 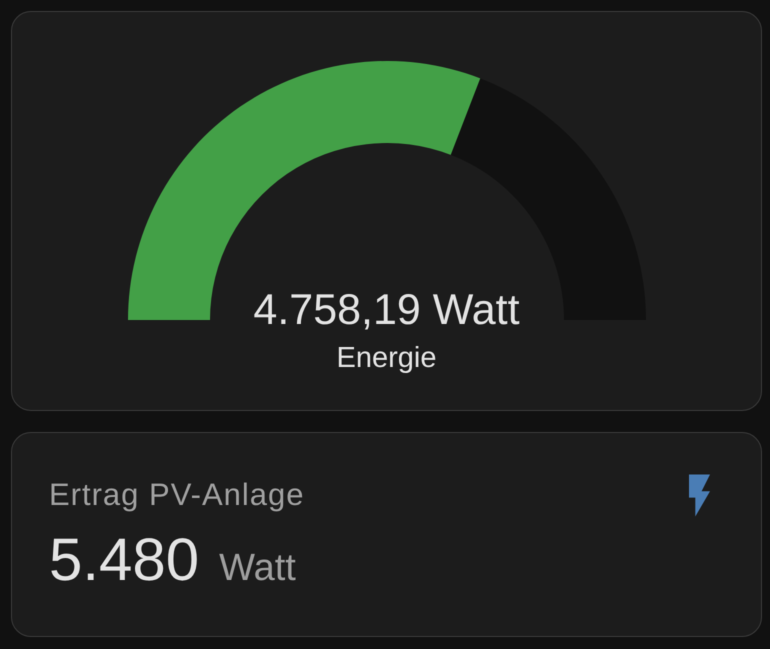 What do you see at coordinates (257, 568) in the screenshot?
I see `sensor-unit: Watt` at bounding box center [257, 568].